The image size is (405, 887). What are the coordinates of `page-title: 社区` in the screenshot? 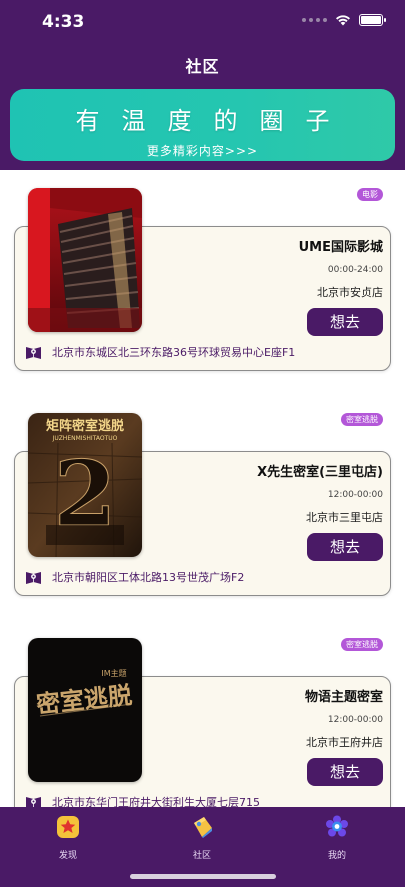 It's located at (202, 66).